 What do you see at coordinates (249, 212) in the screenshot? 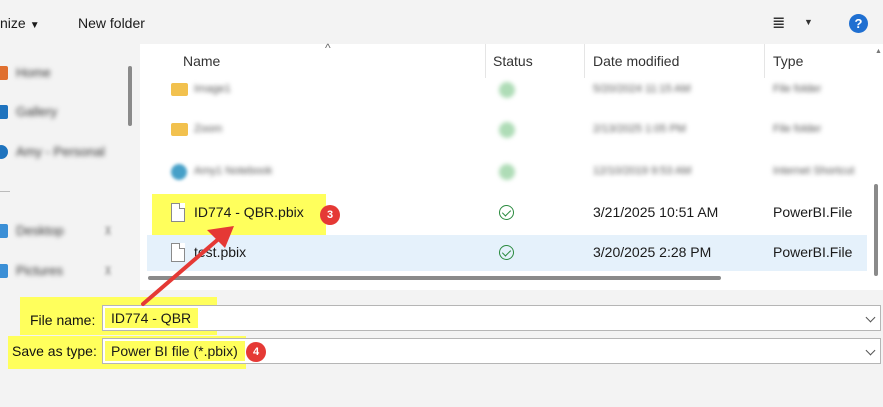
I see `file-name: ID774 - QBR.pbix` at bounding box center [249, 212].